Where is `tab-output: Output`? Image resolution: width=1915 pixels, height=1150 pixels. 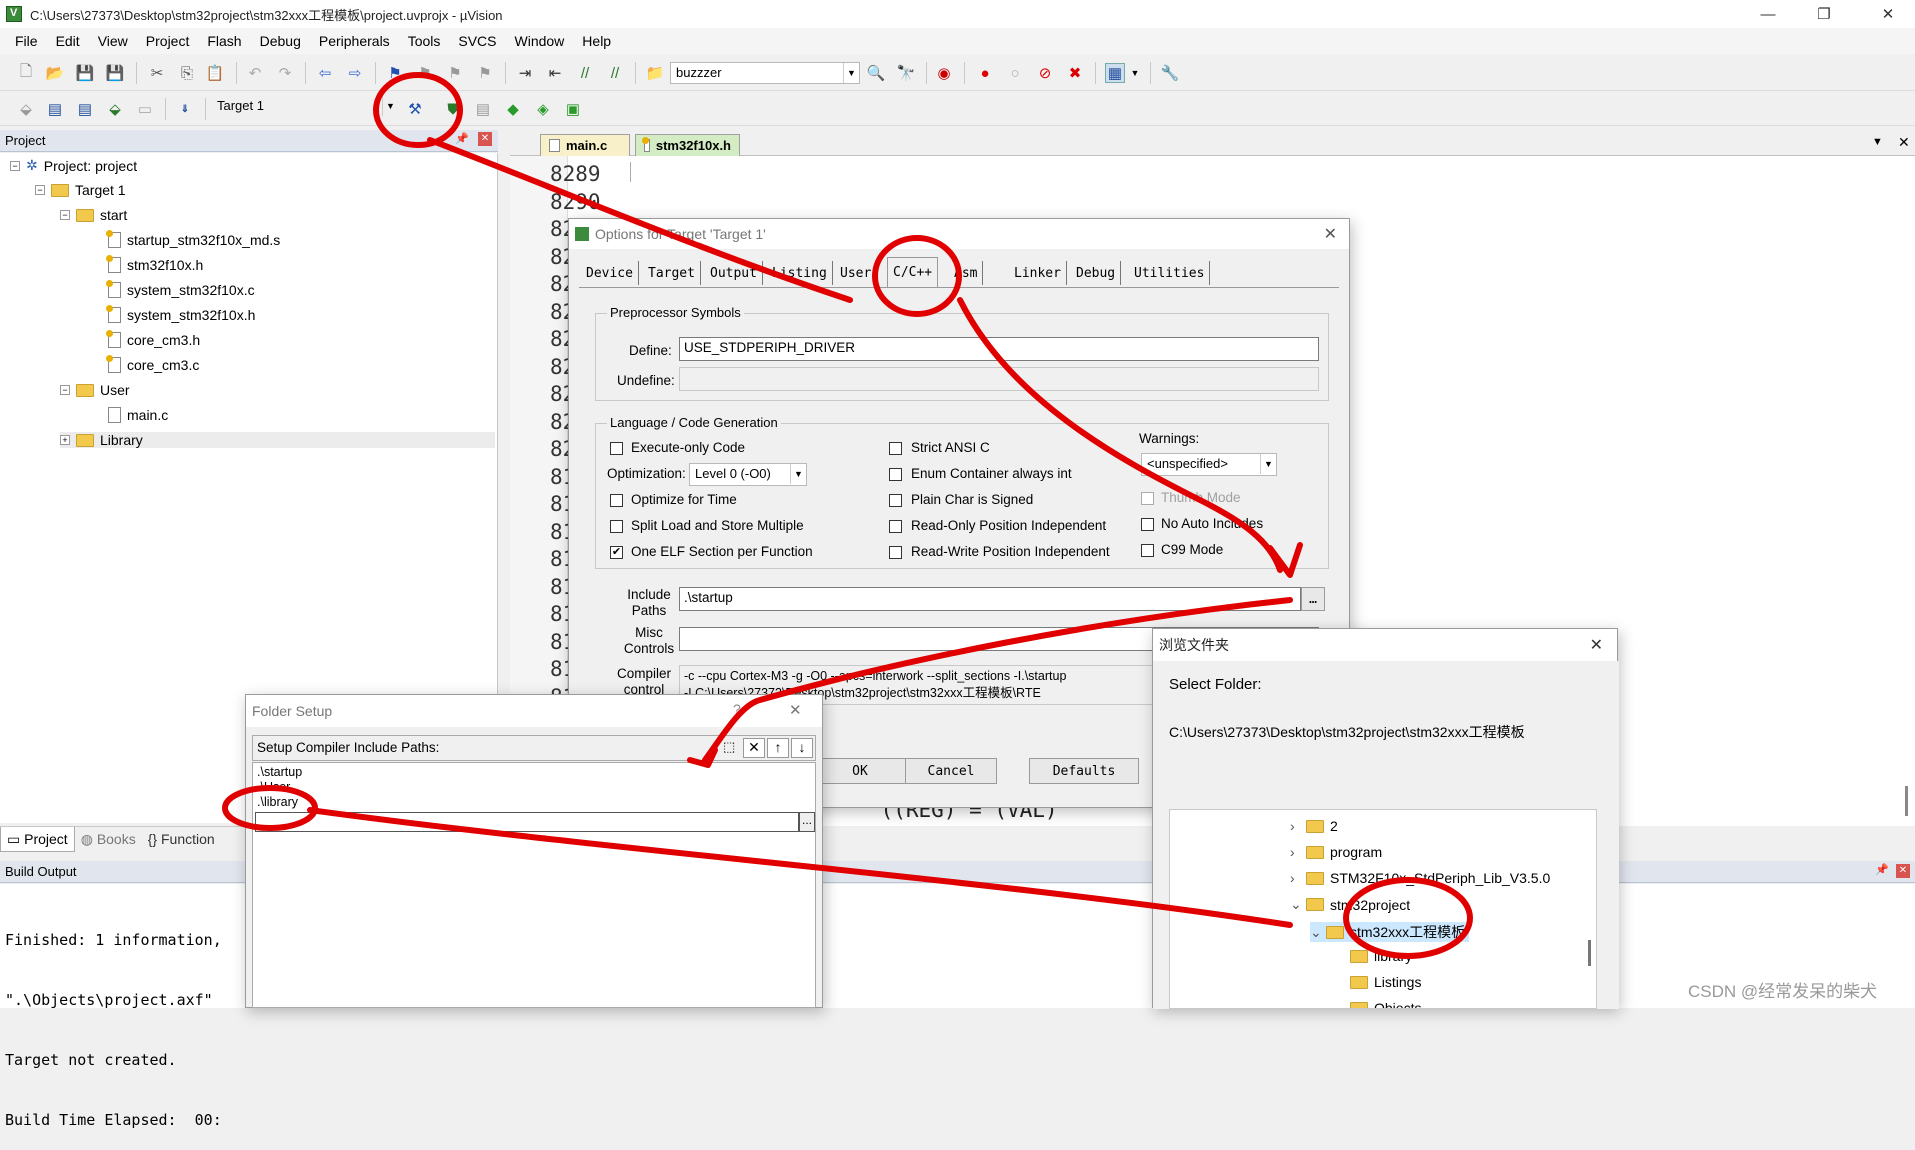
tab-output: Output is located at coordinates (734, 273).